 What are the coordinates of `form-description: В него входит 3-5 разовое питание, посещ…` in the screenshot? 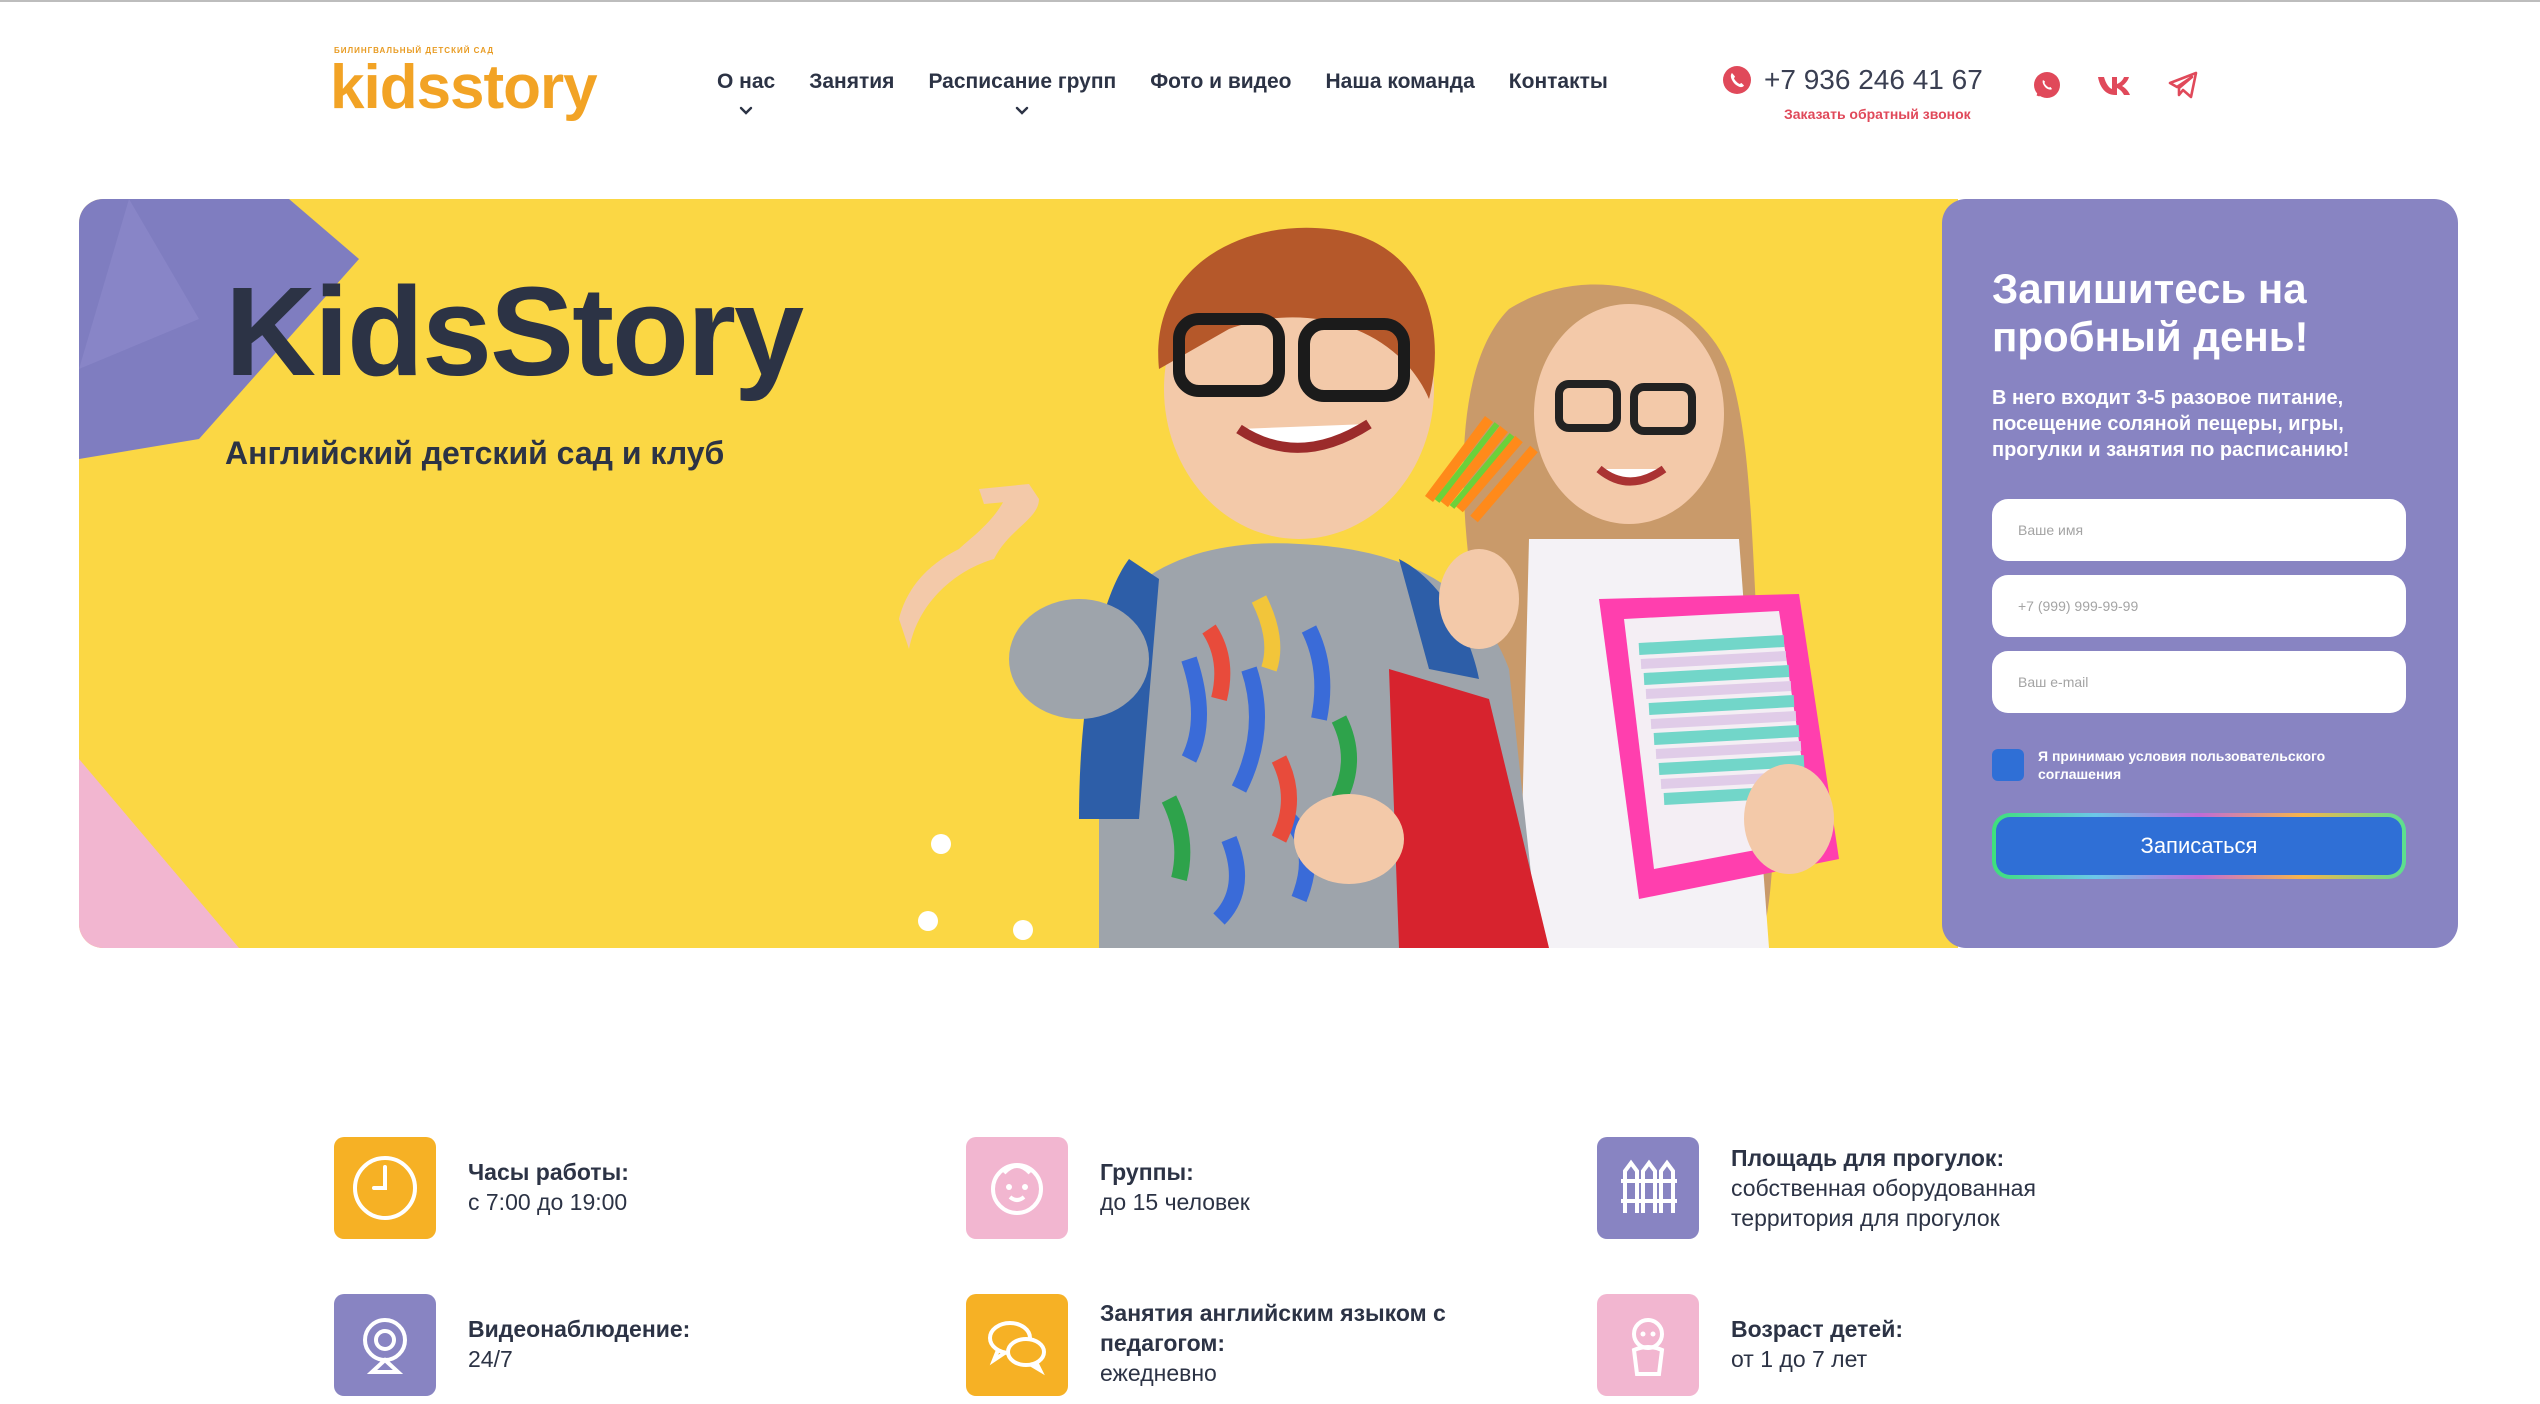 It's located at (2171, 424).